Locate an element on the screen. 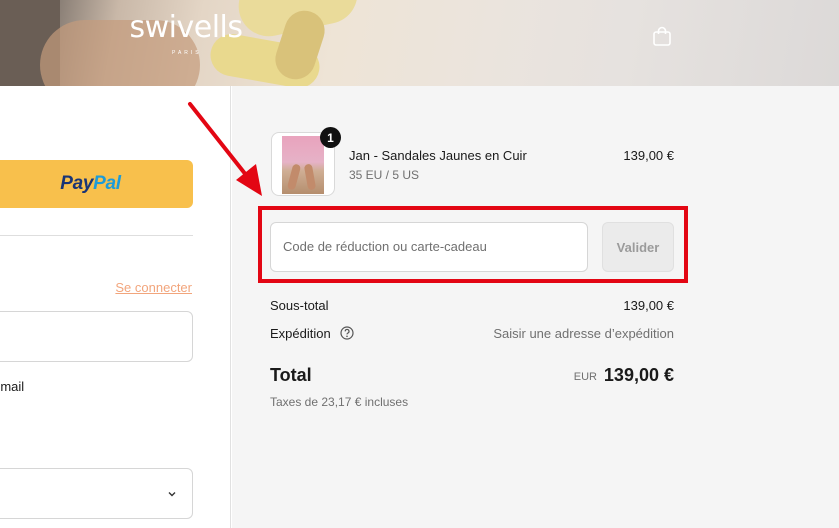 The height and width of the screenshot is (528, 839). subtotal-label: Sous-total is located at coordinates (299, 305).